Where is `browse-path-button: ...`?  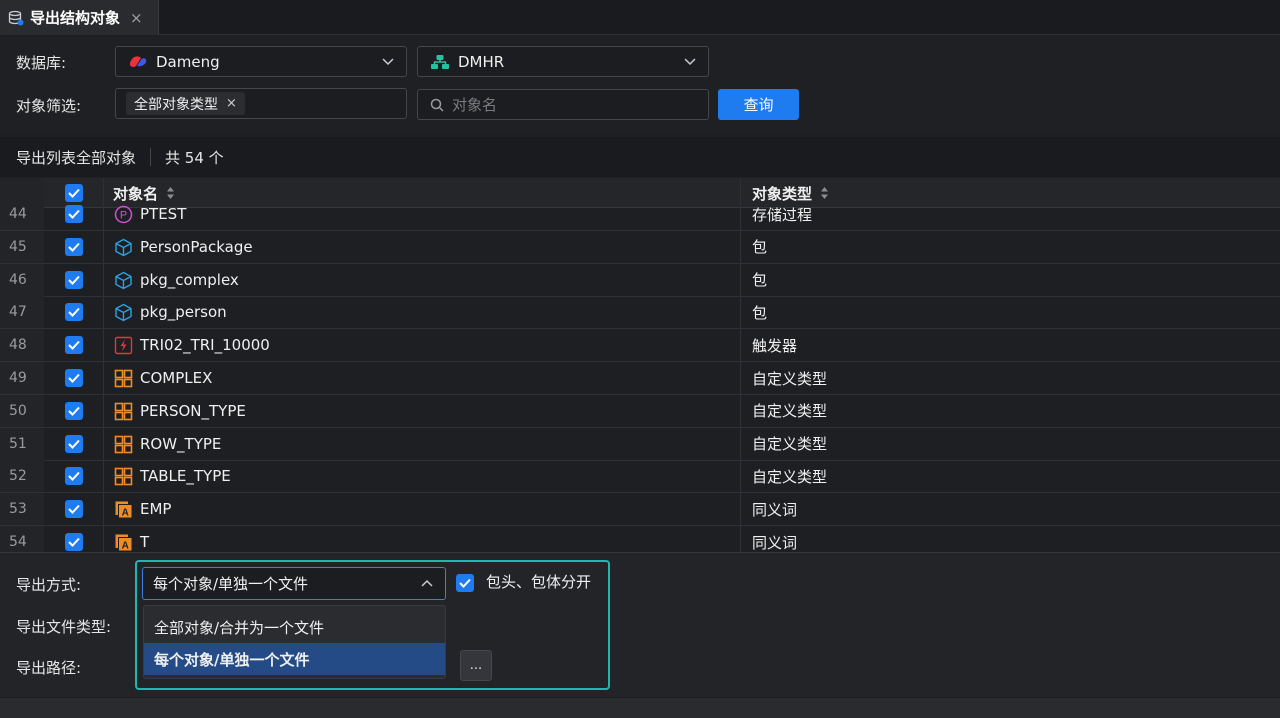 browse-path-button: ... is located at coordinates (476, 665).